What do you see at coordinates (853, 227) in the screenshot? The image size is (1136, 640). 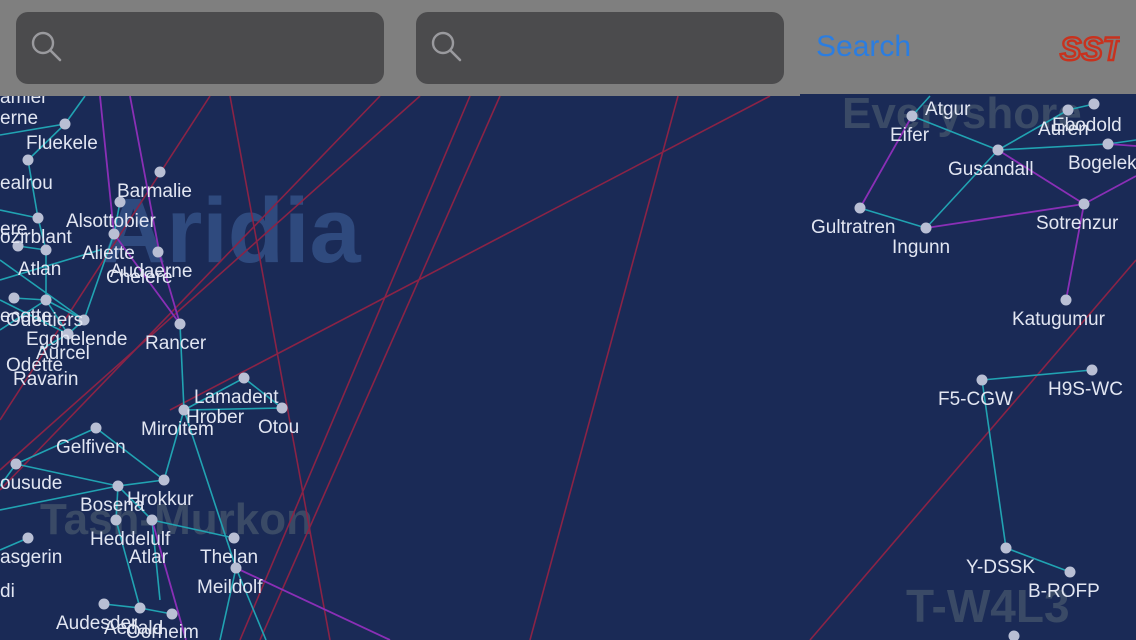 I see `system-label: Gultratren` at bounding box center [853, 227].